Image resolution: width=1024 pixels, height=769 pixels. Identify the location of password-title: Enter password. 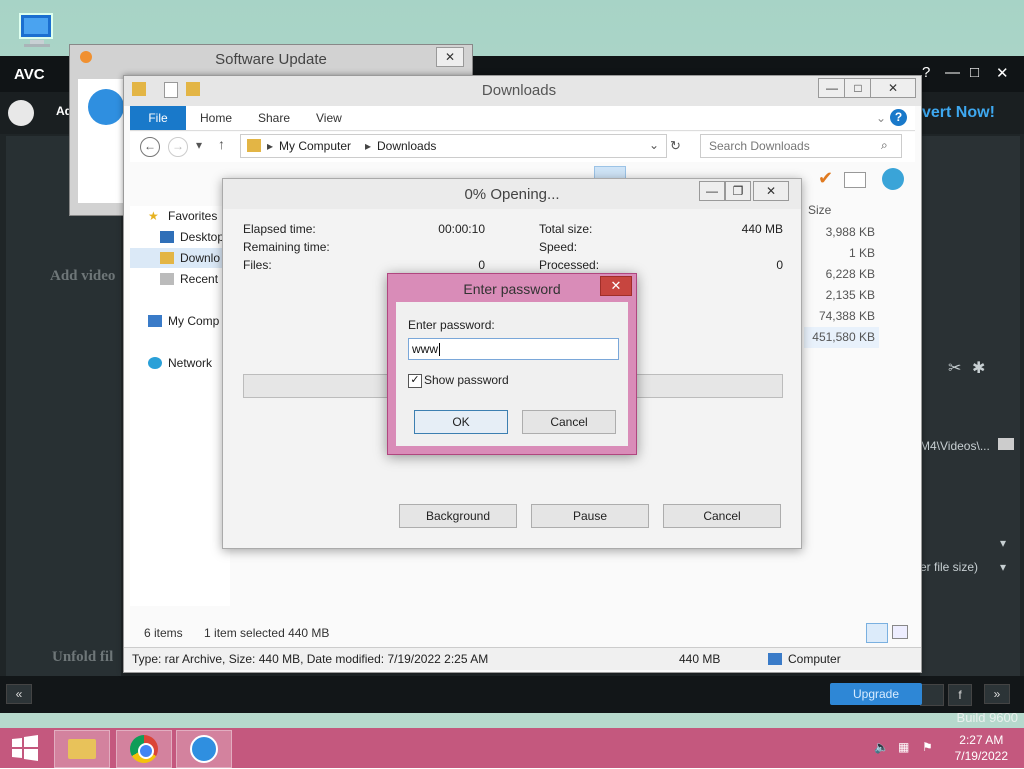
(512, 289).